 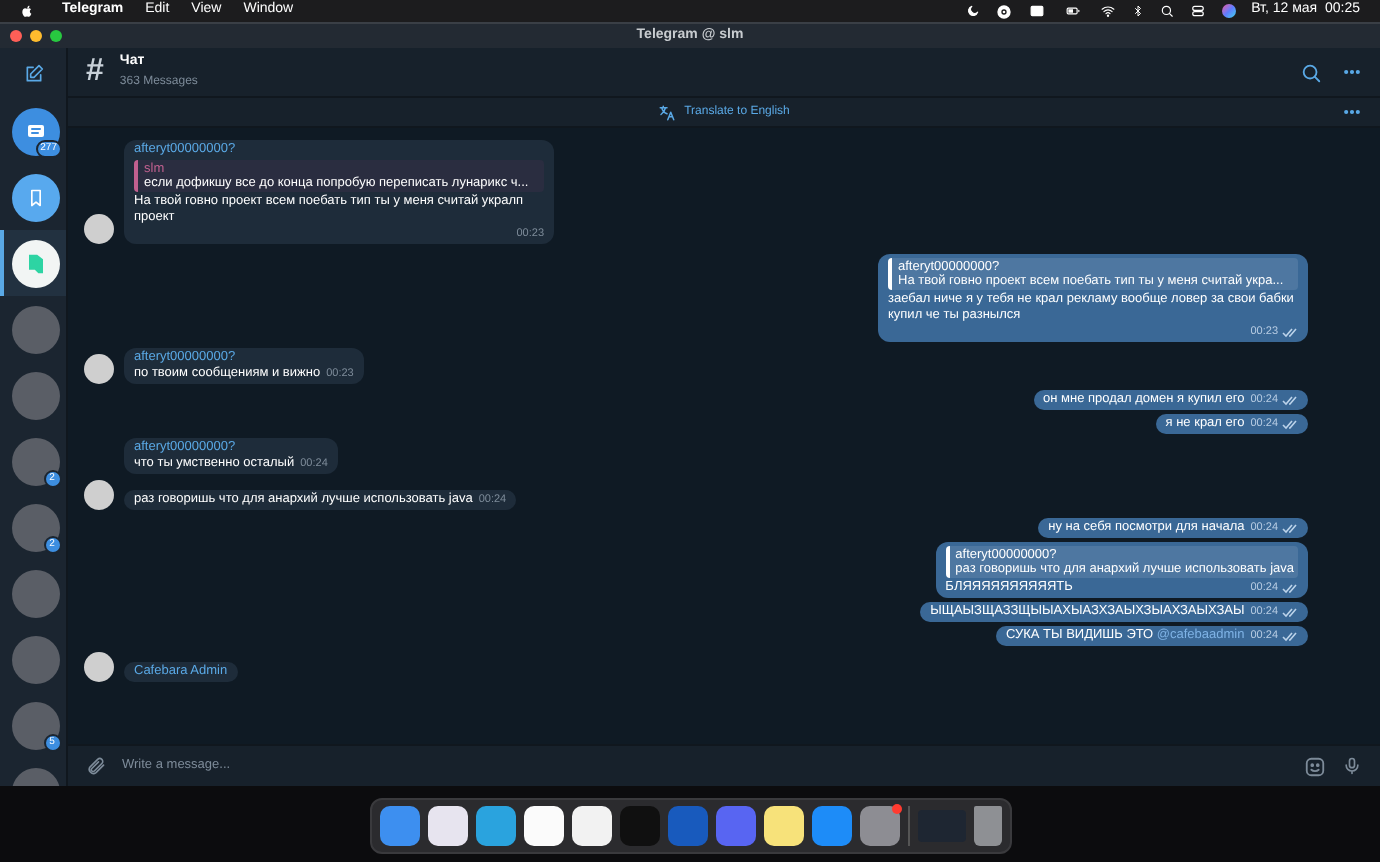 I want to click on siri-icon, so click(x=1228, y=11).